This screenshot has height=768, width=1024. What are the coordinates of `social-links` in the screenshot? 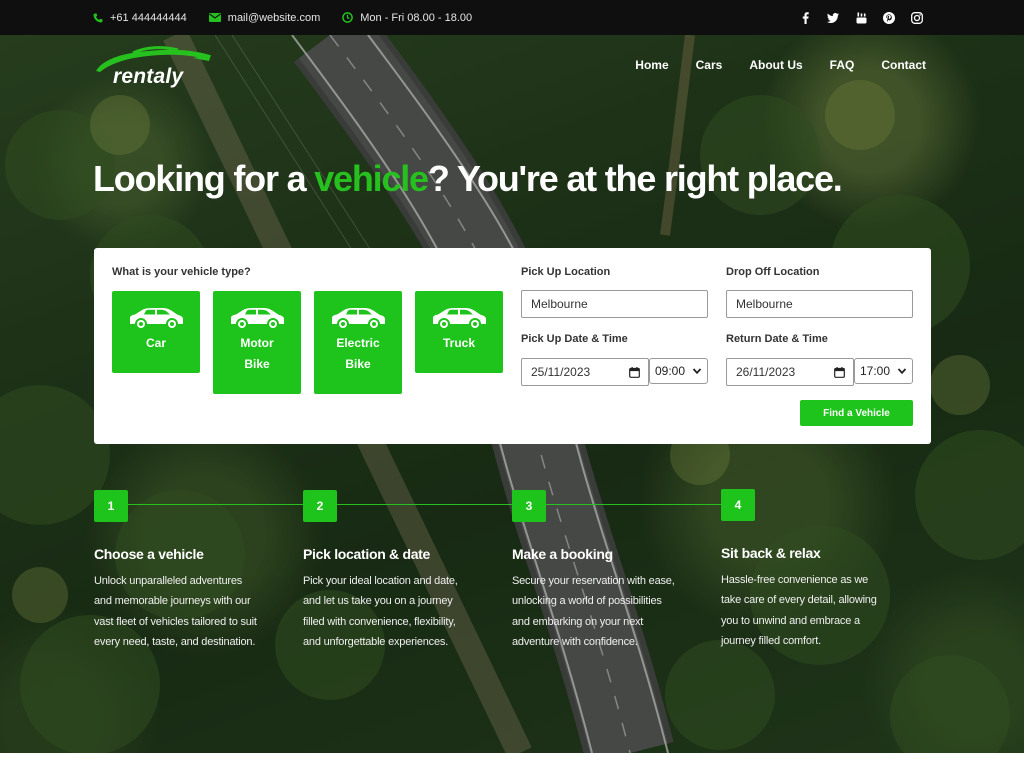 It's located at (854, 17).